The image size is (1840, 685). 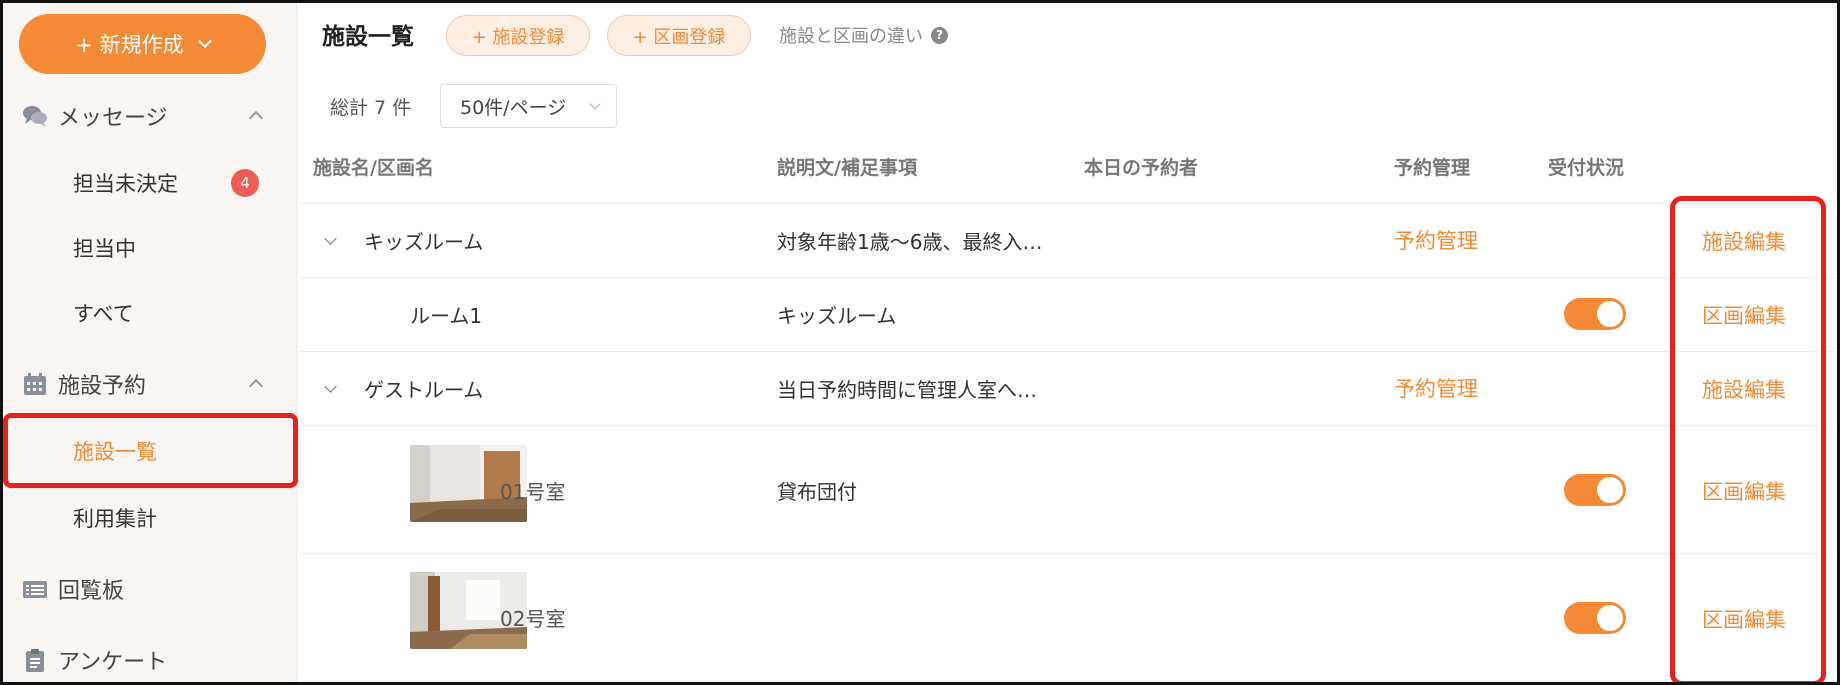 What do you see at coordinates (104, 249) in the screenshot?
I see `sidebar-item-label: 担当中` at bounding box center [104, 249].